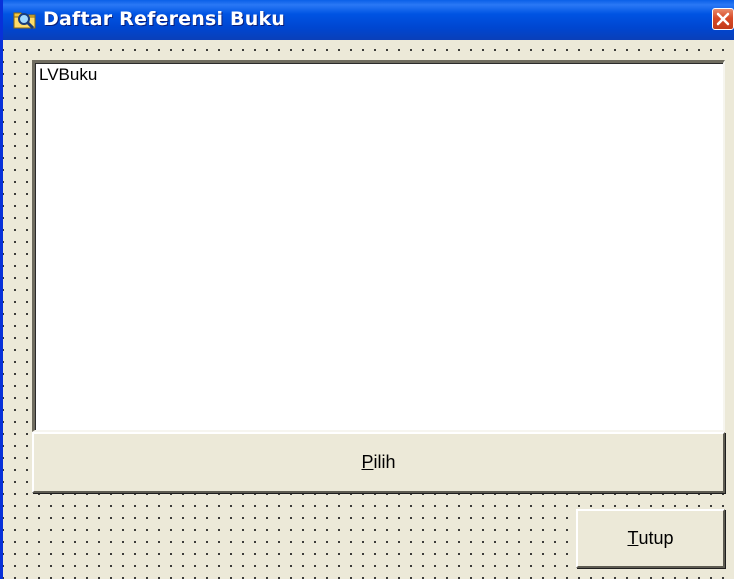 The width and height of the screenshot is (734, 579). I want to click on tutup-accelerator: T, so click(633, 538).